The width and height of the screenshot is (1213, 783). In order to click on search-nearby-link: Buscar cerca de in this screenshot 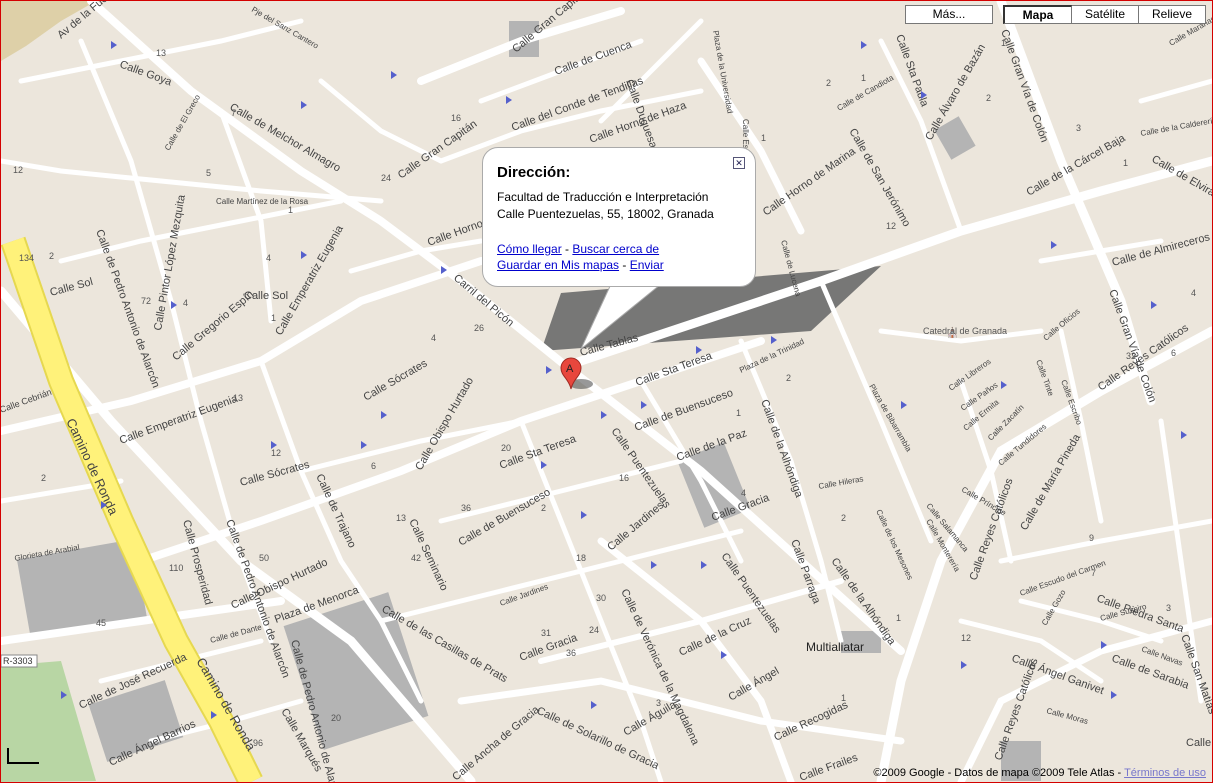, I will do `click(615, 249)`.